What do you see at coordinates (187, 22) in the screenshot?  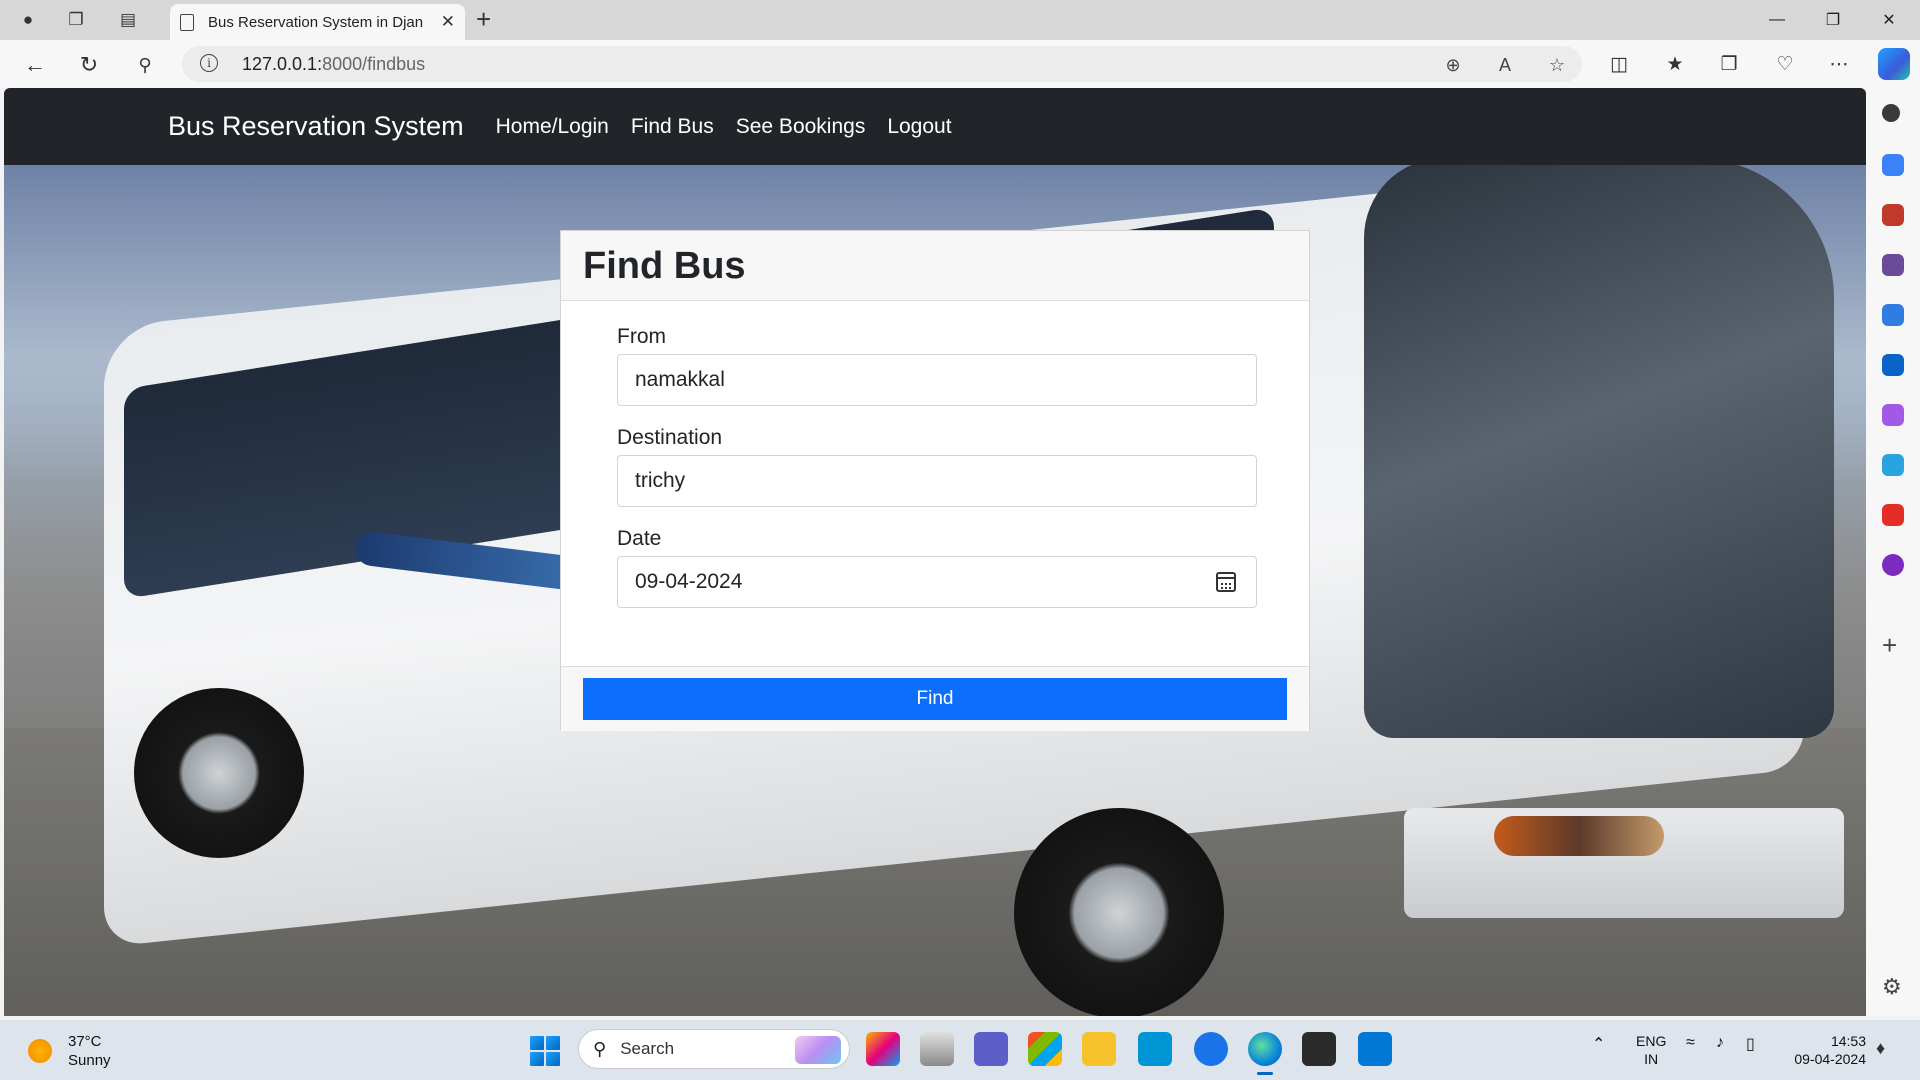 I see `page-icon` at bounding box center [187, 22].